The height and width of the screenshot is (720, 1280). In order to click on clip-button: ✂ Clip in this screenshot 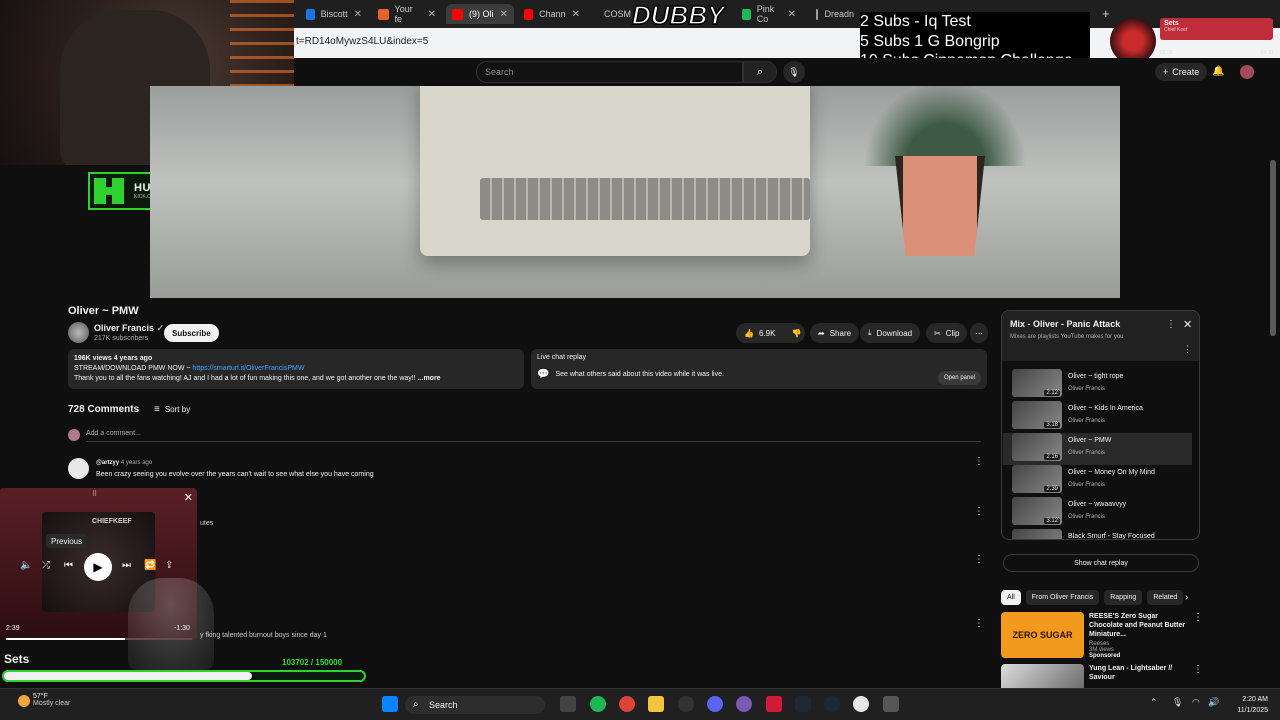, I will do `click(947, 333)`.